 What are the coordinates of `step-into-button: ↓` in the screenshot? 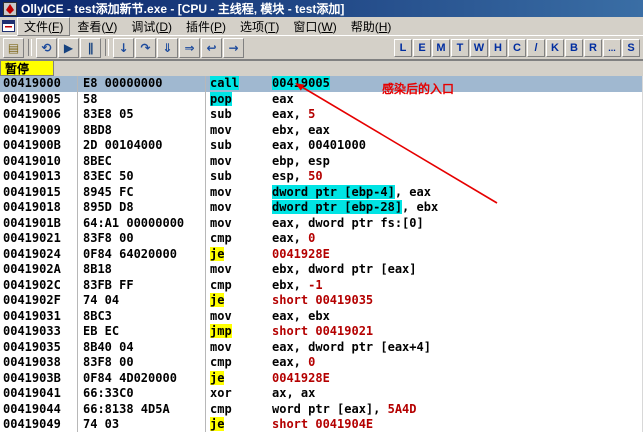 It's located at (123, 47).